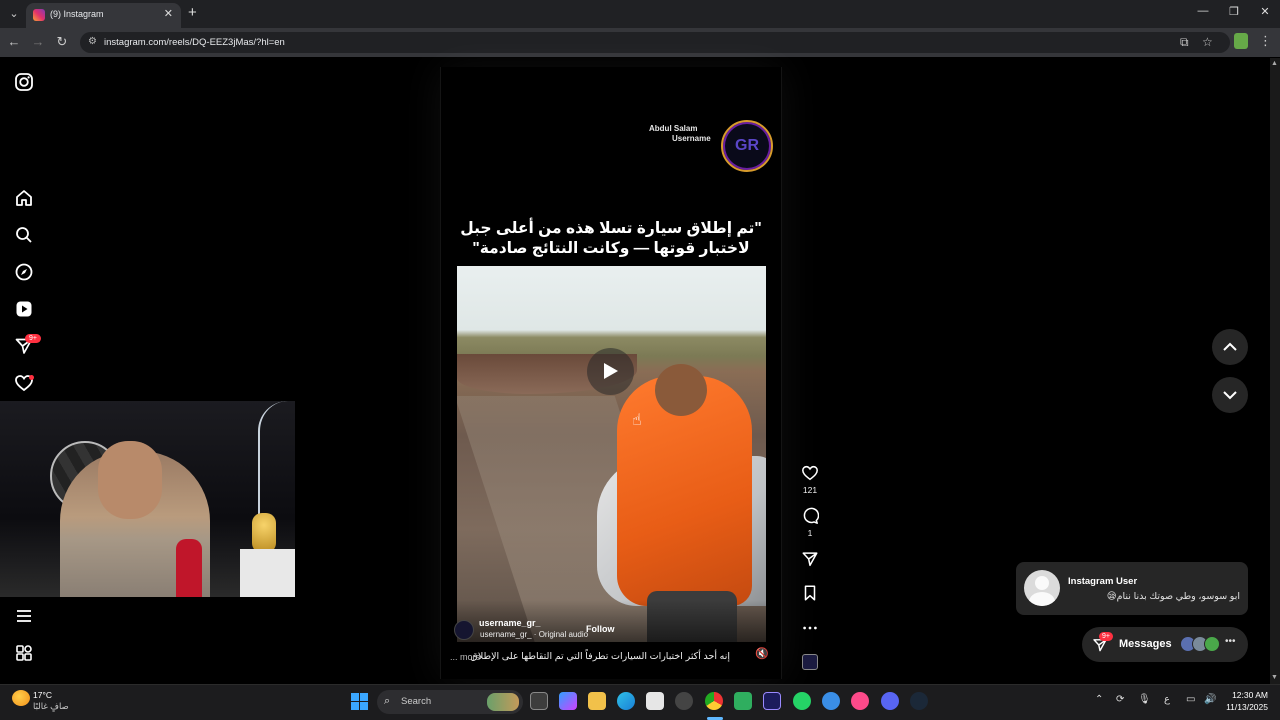 This screenshot has height=720, width=1280. Describe the element at coordinates (772, 701) in the screenshot. I see `premiere-icon` at that location.